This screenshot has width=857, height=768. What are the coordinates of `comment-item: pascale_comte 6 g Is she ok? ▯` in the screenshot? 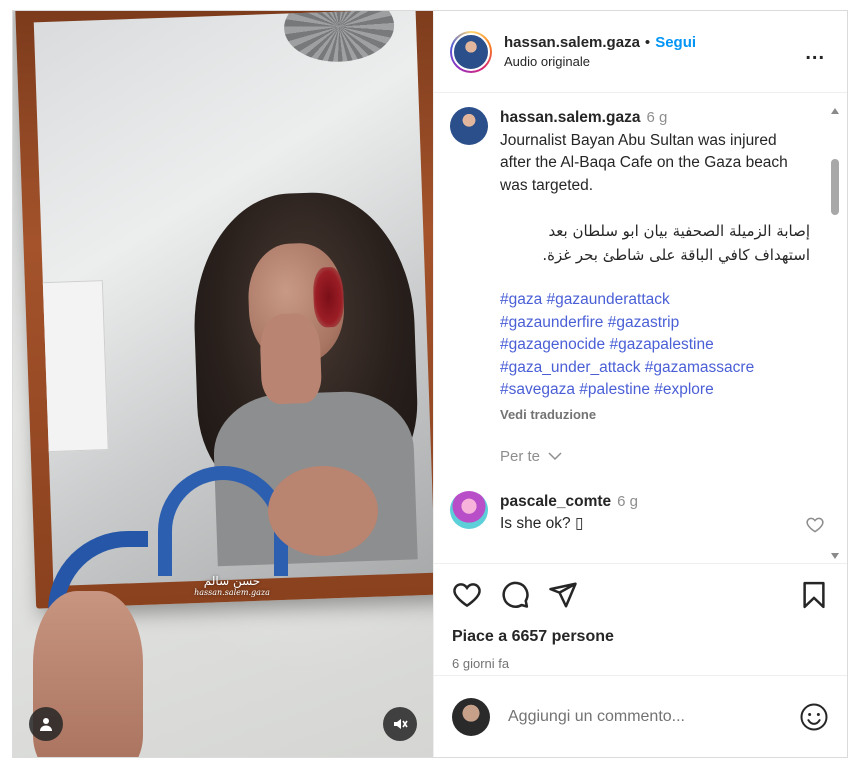 It's located at (637, 512).